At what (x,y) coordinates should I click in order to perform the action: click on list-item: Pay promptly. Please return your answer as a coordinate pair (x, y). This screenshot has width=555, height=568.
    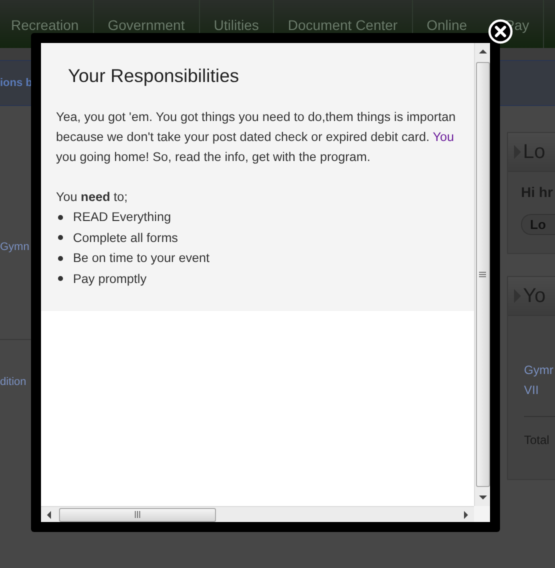
    Looking at the image, I should click on (109, 279).